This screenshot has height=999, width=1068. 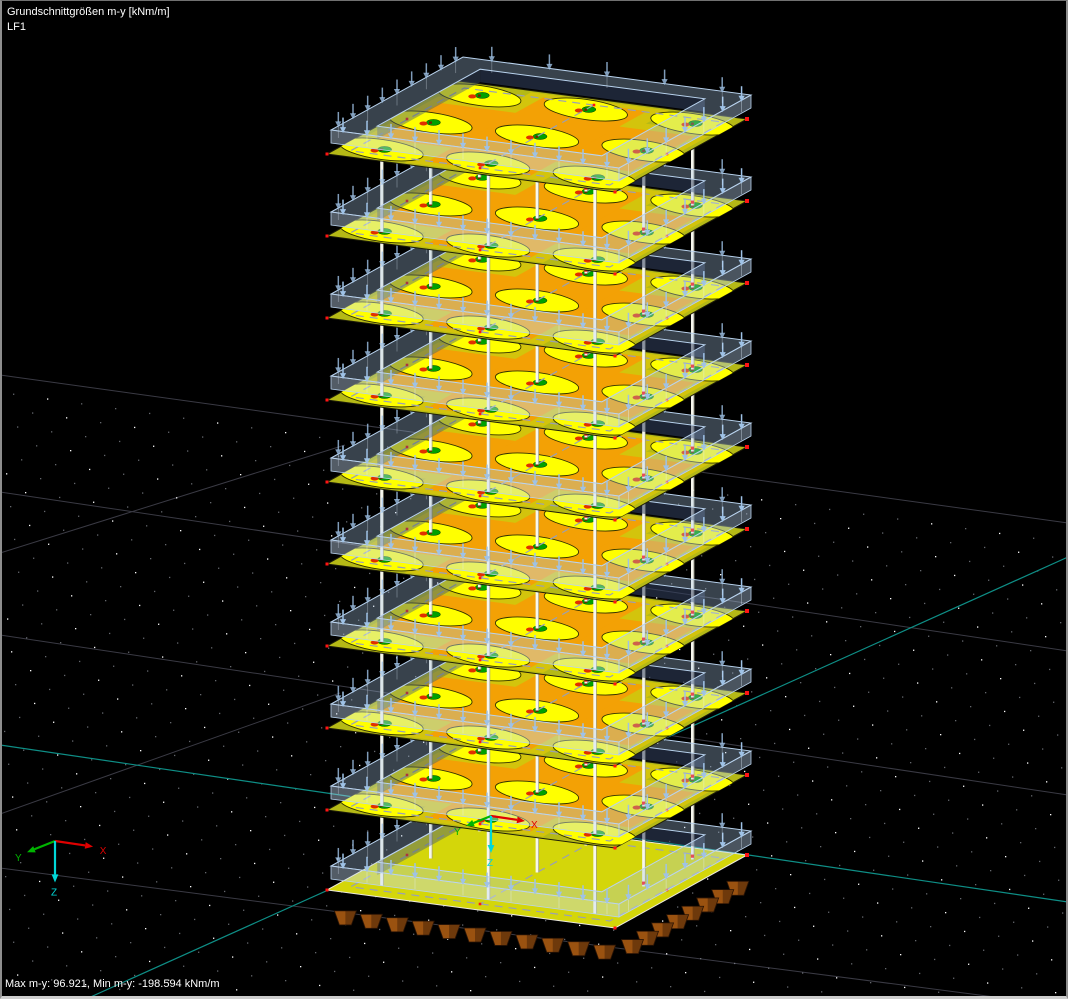 I want to click on navigation-triad: X Y Z, so click(x=61, y=868).